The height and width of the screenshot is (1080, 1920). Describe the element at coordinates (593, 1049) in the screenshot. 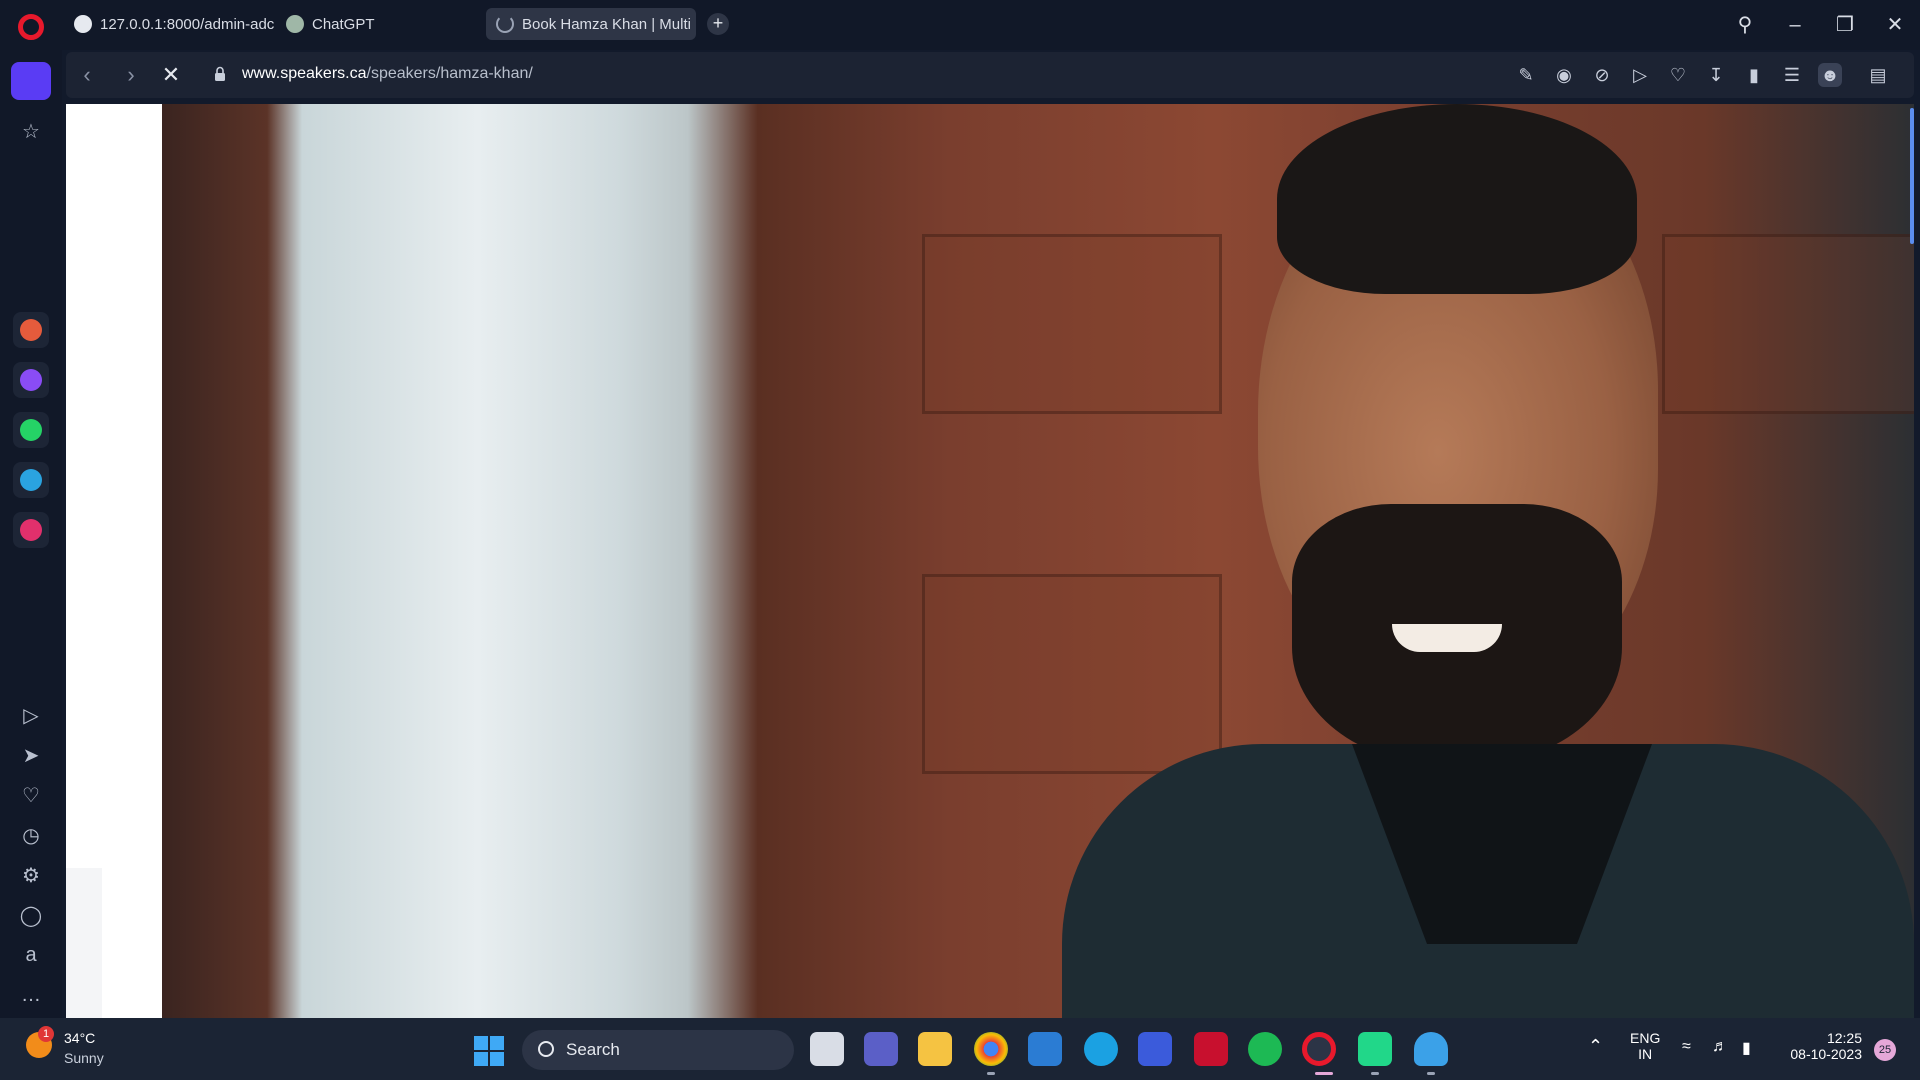

I see `search-label: Search` at that location.